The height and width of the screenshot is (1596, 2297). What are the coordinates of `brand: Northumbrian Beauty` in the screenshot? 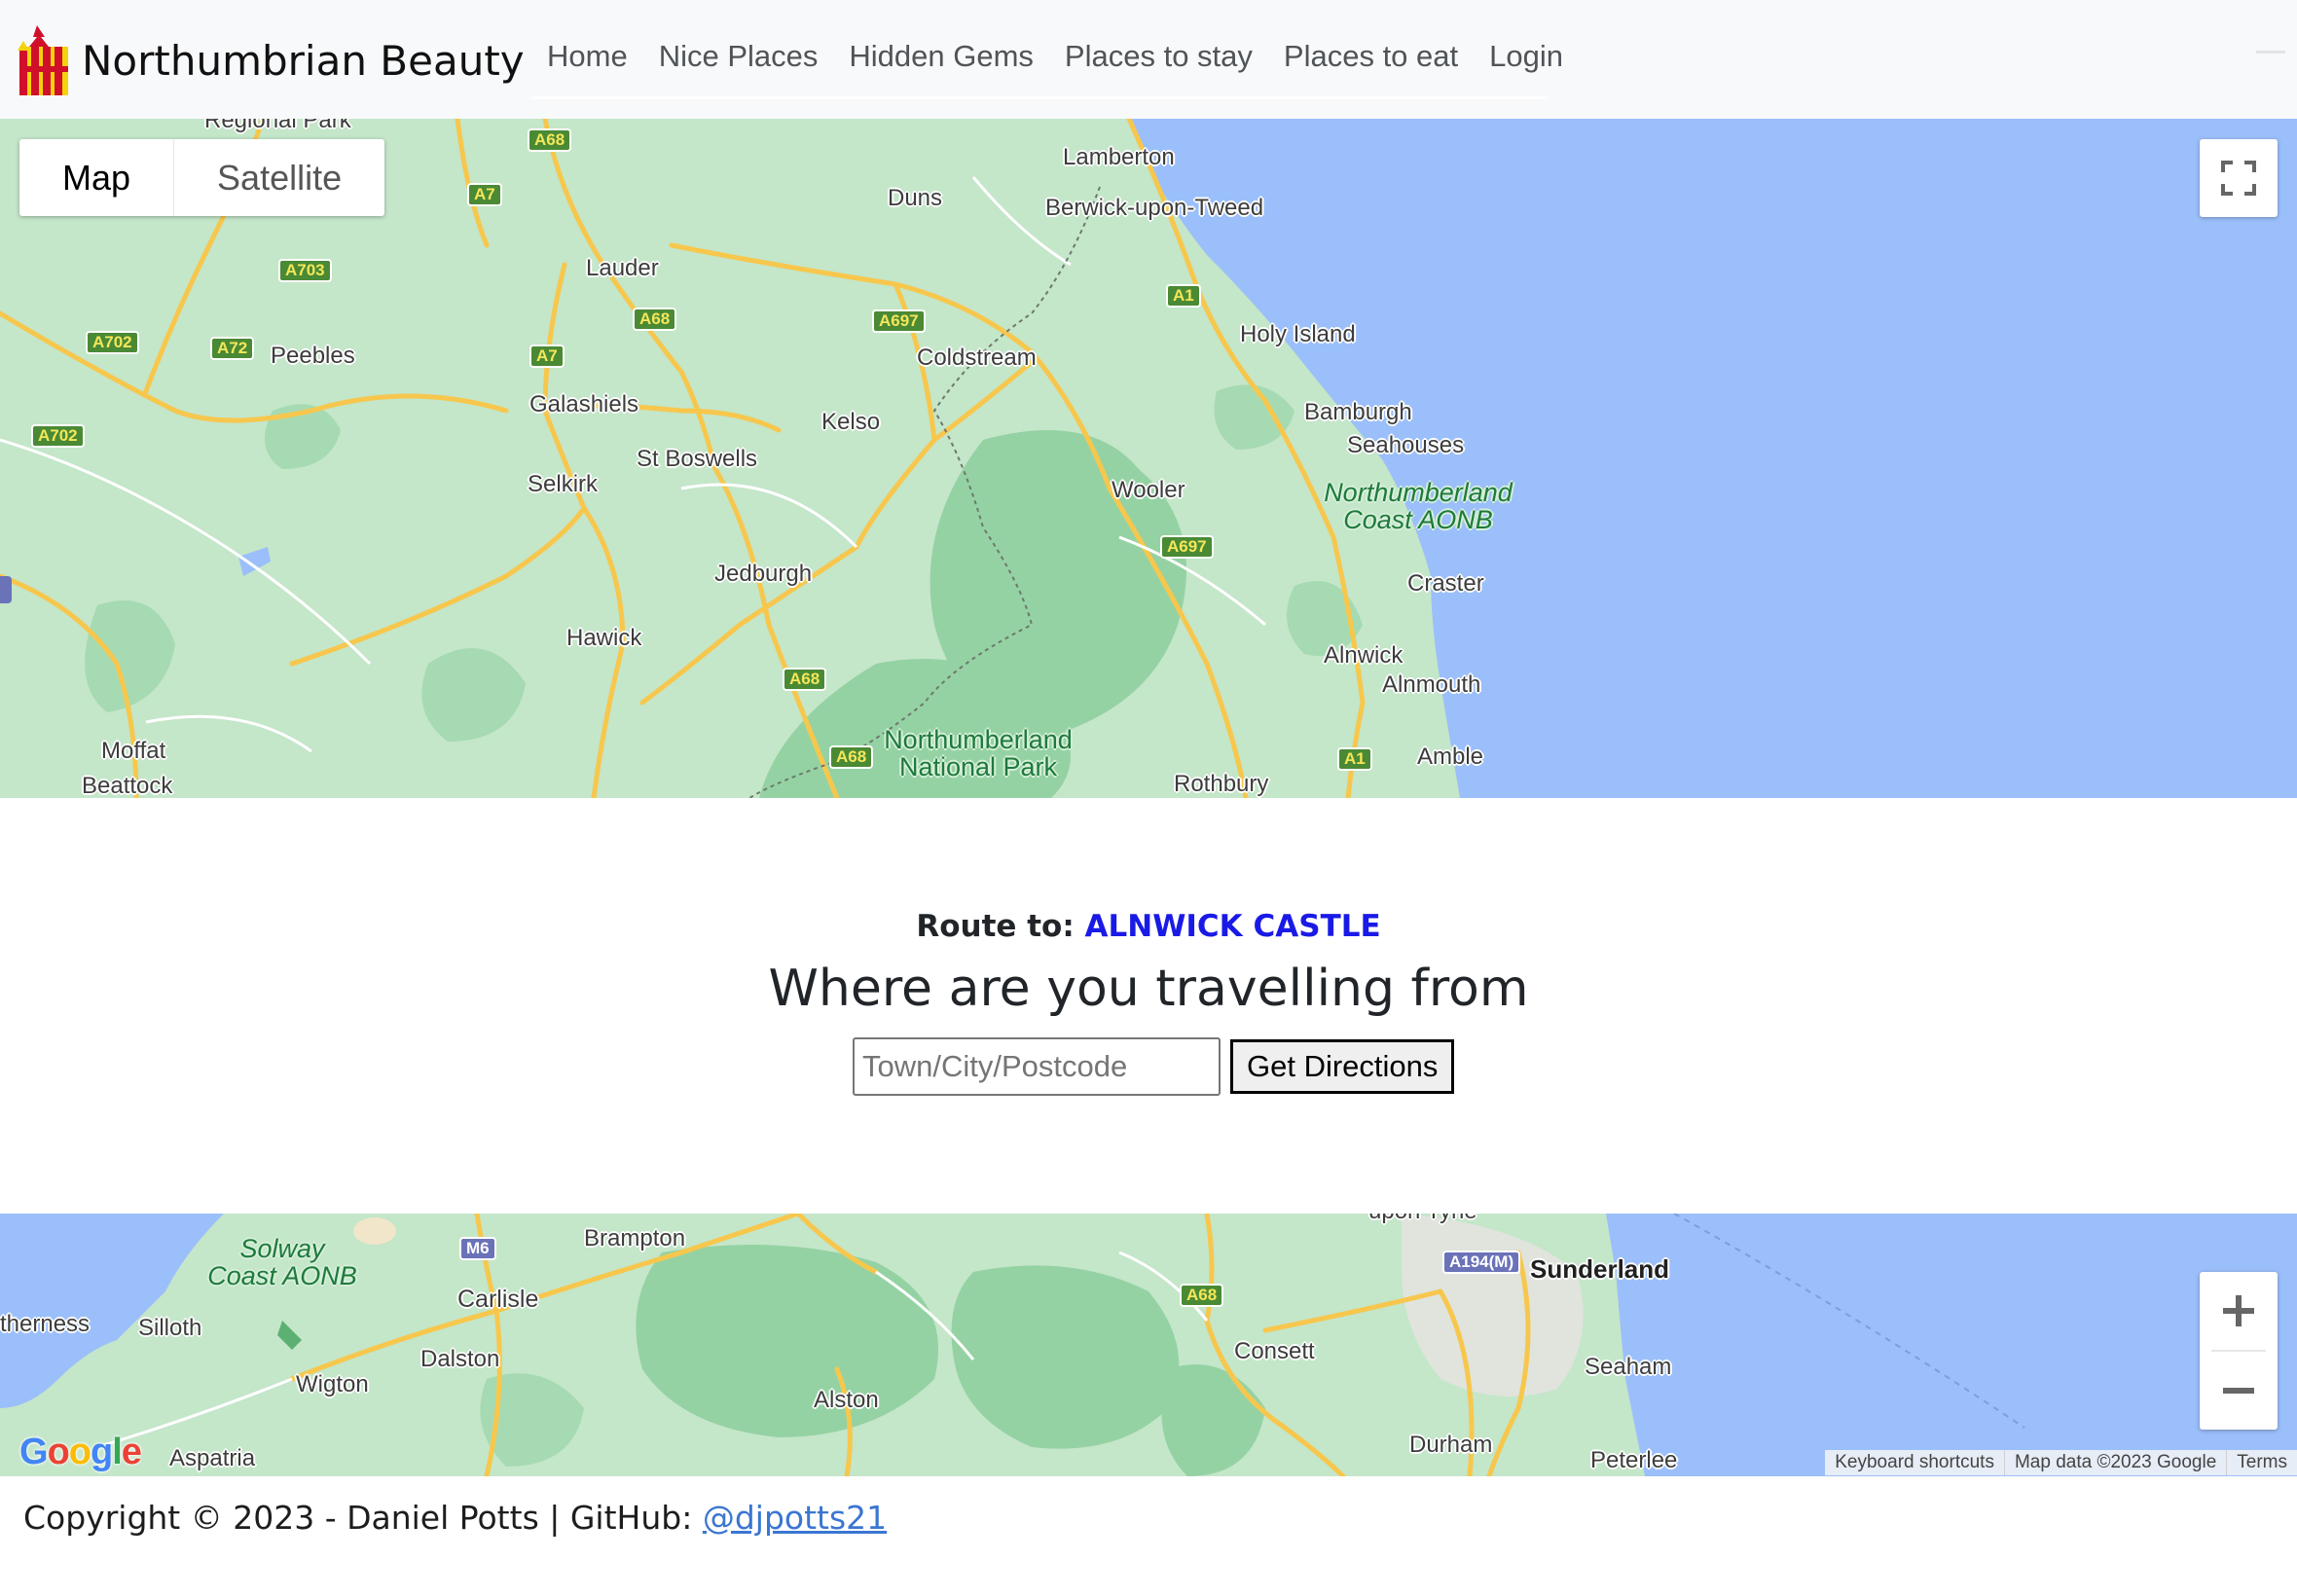 It's located at (270, 60).